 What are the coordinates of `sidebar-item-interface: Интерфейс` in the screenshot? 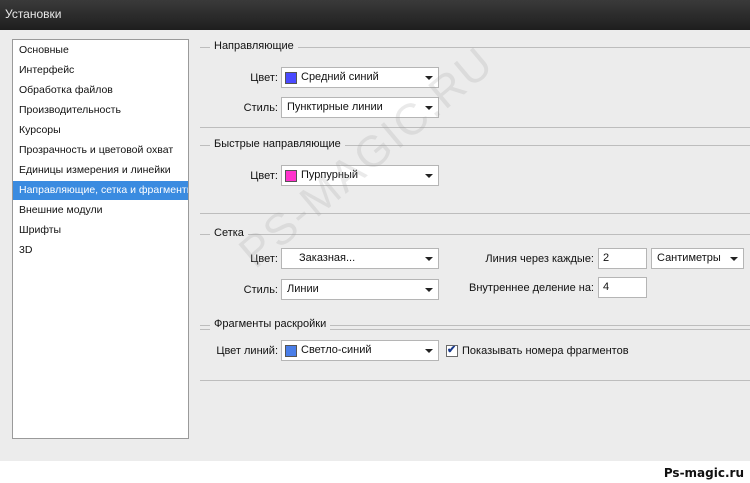 It's located at (100, 70).